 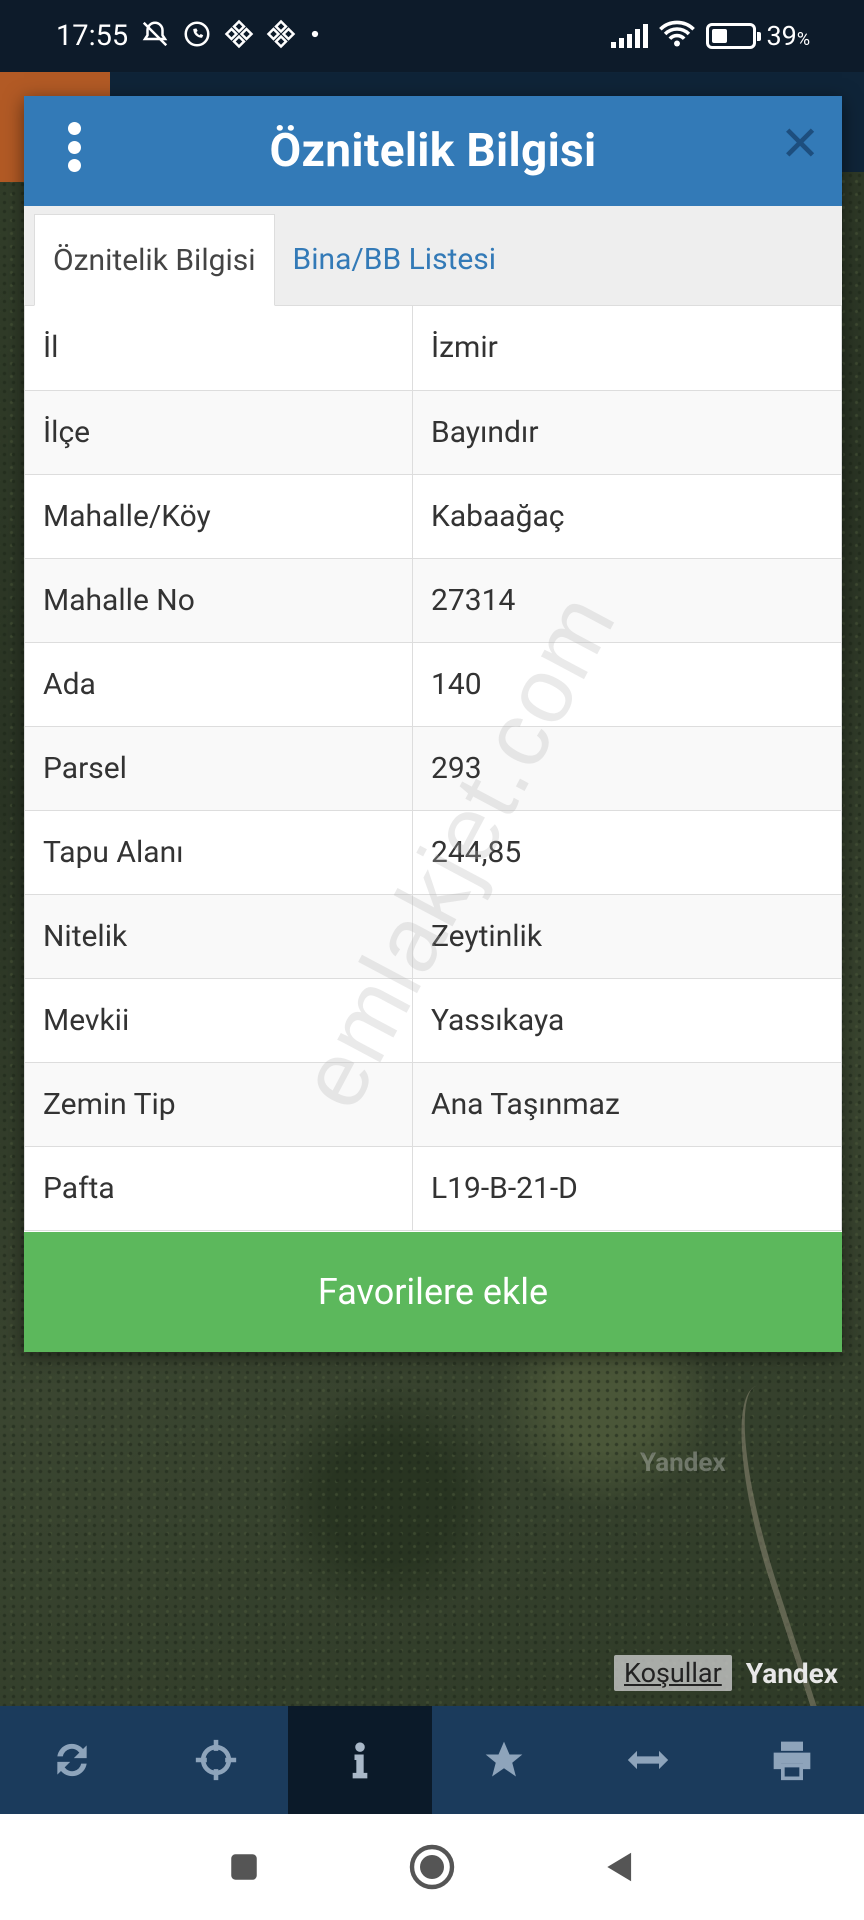 What do you see at coordinates (627, 1188) in the screenshot?
I see `attribute-value: L19-B-21-D` at bounding box center [627, 1188].